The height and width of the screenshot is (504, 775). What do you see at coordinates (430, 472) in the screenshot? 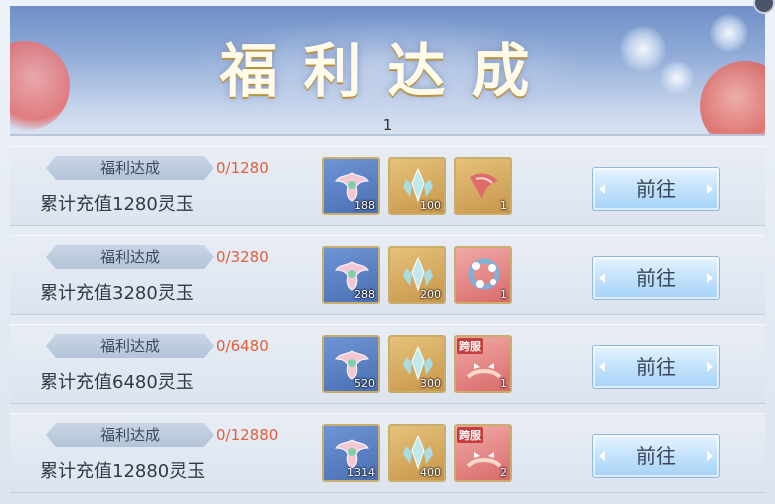
I see `item-count: 400` at bounding box center [430, 472].